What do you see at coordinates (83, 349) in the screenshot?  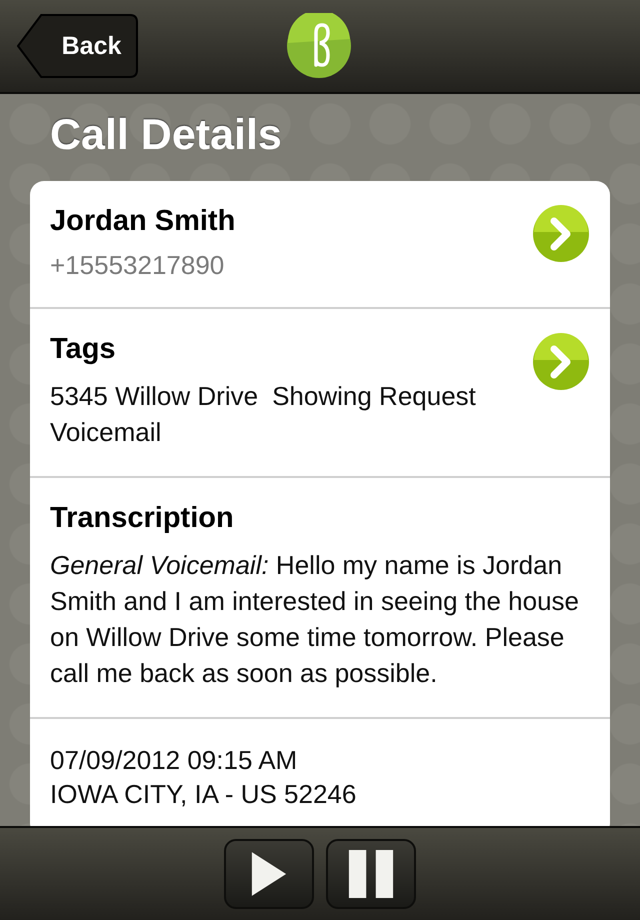 I see `section-heading: Tags` at bounding box center [83, 349].